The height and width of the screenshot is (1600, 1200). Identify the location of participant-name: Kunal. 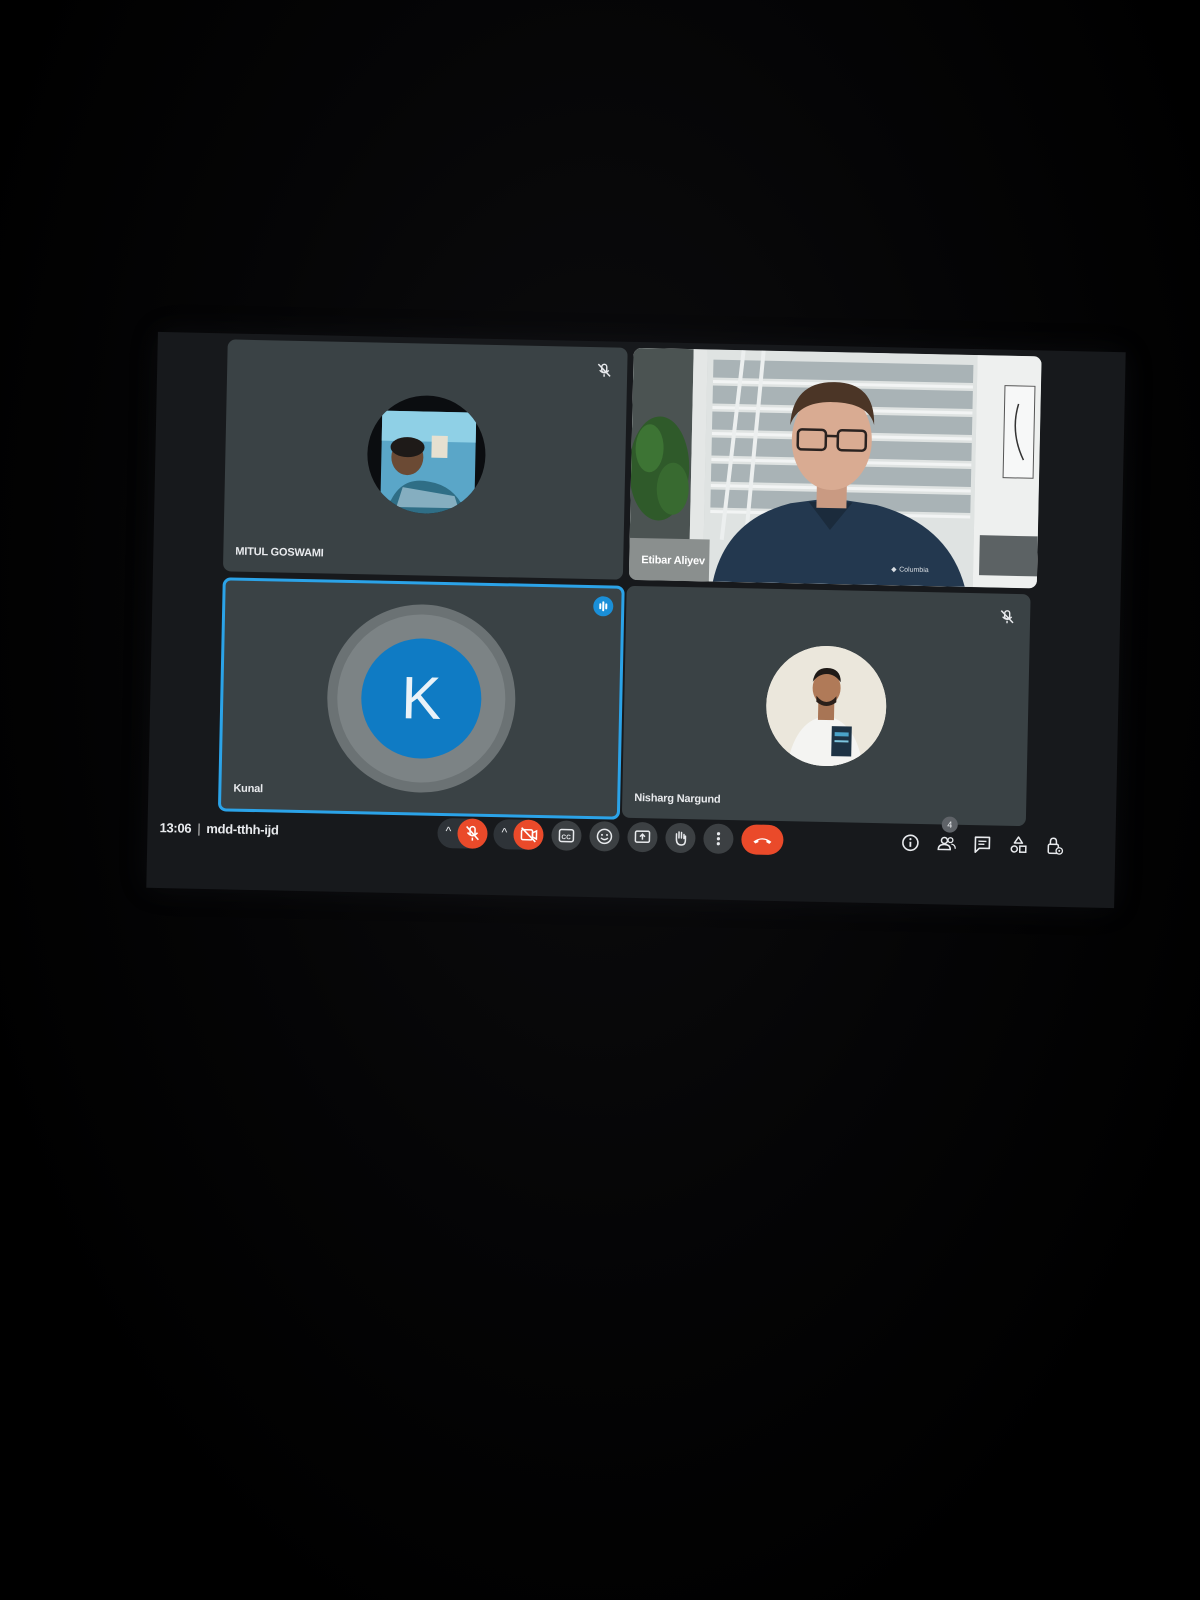
(248, 789).